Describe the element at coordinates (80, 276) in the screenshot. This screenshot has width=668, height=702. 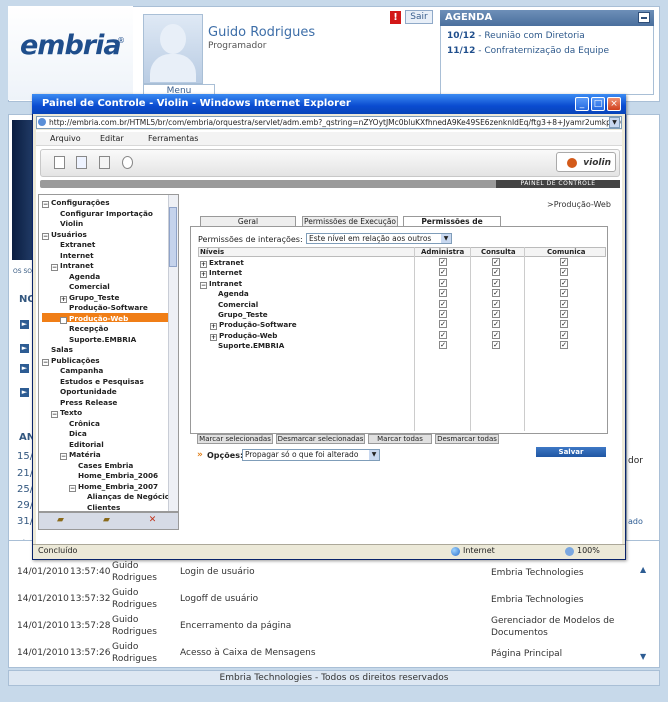
I see `tree-node: Agenda` at that location.